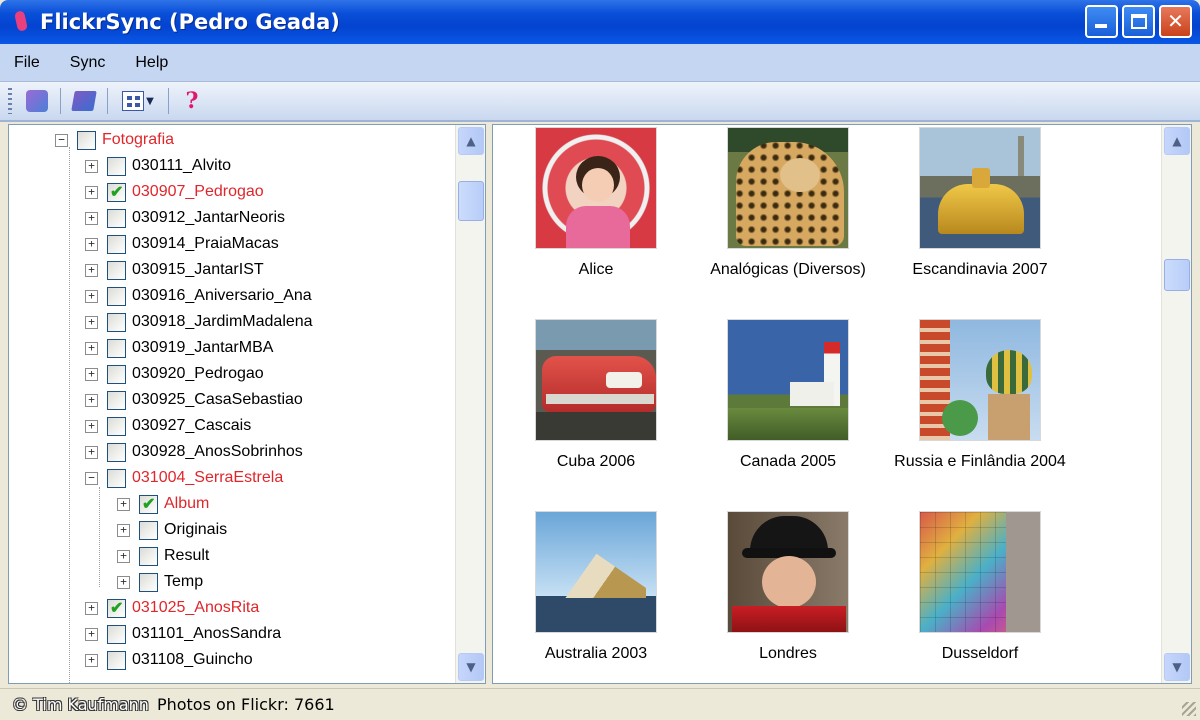  Describe the element at coordinates (37, 101) in the screenshot. I see `sync-button` at that location.